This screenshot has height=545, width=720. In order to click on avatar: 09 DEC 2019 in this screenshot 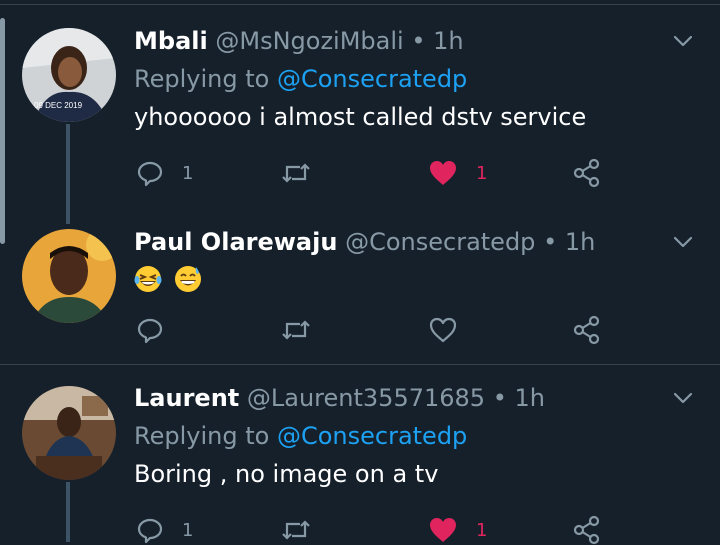, I will do `click(69, 75)`.